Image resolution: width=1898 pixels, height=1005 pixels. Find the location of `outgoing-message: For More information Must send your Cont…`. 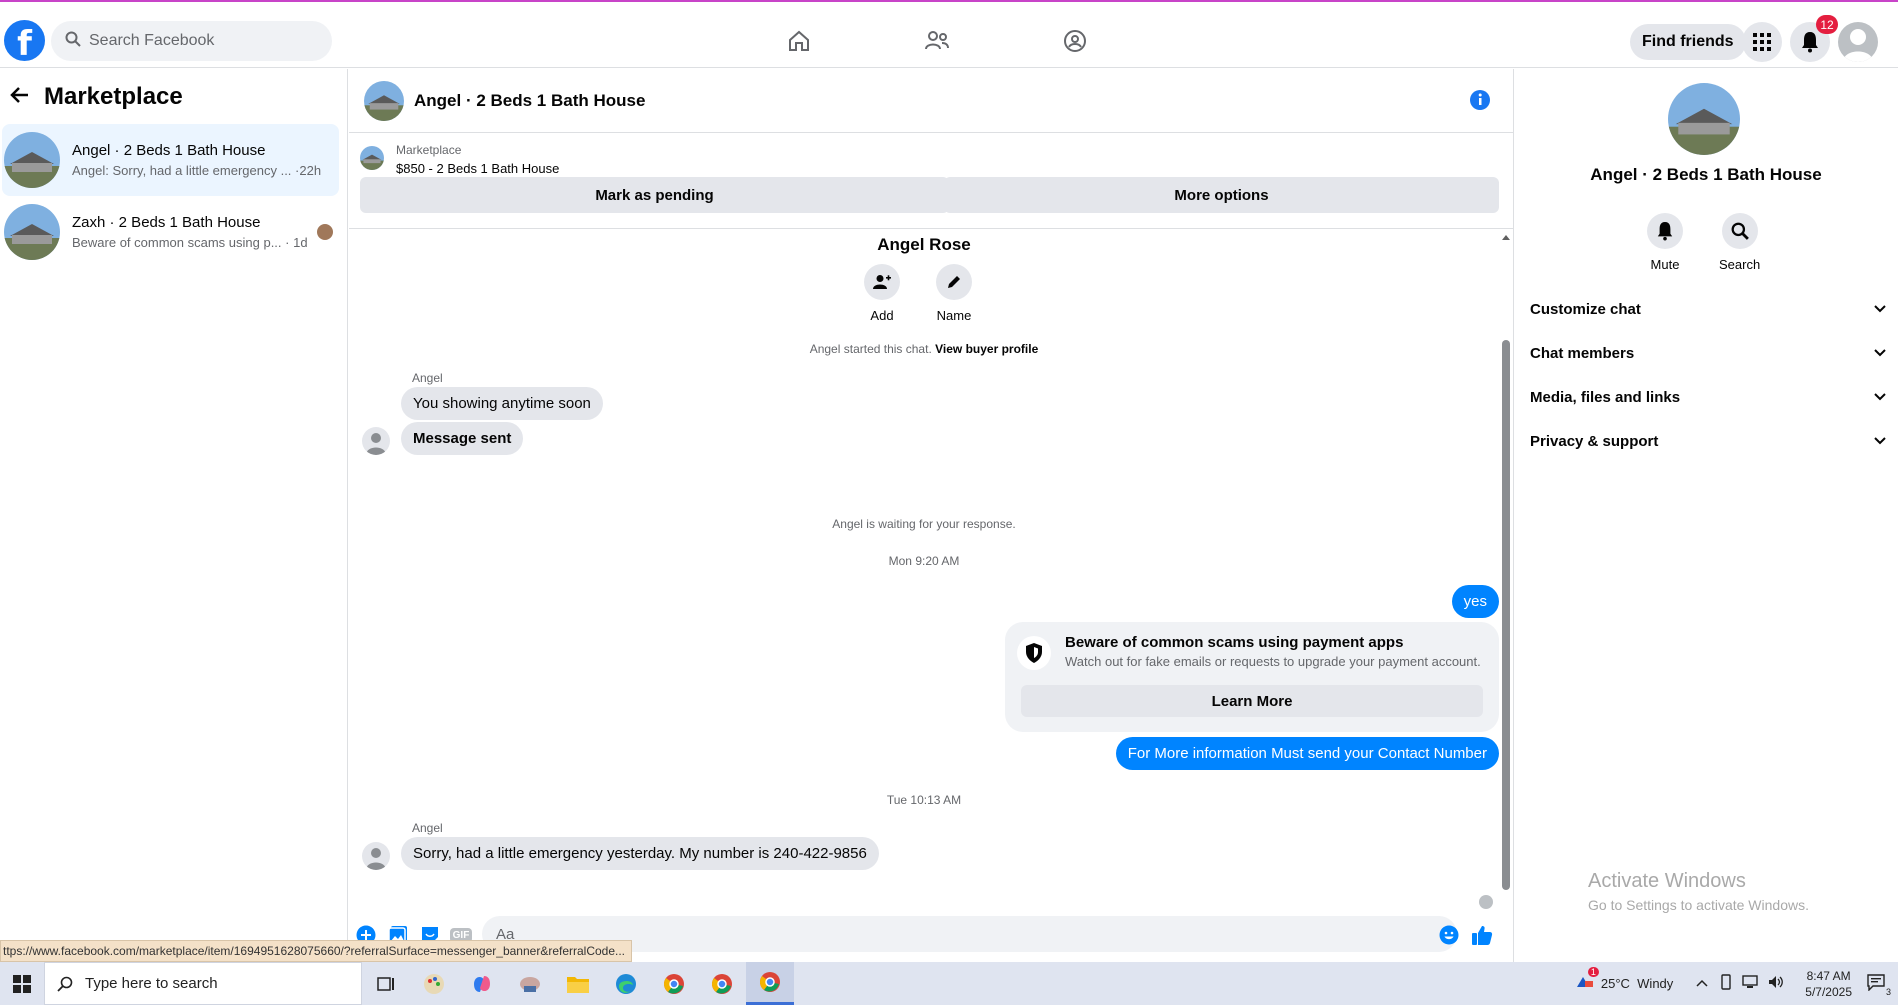

outgoing-message: For More information Must send your Cont… is located at coordinates (1307, 753).